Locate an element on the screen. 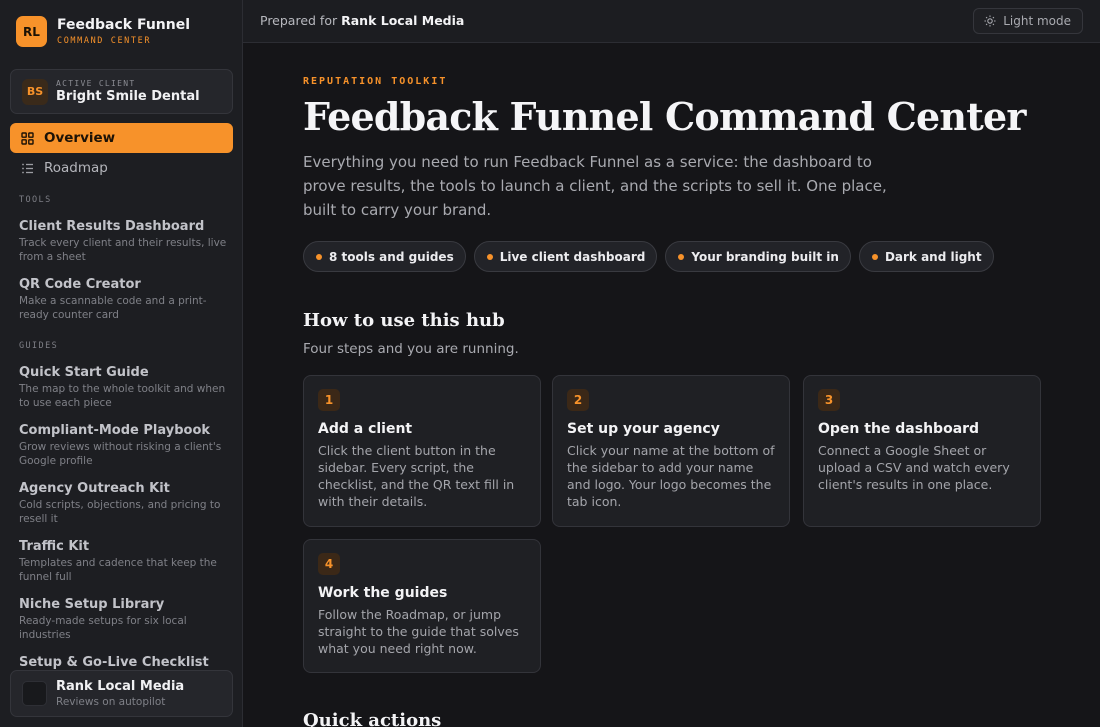  nav-item-label: Roadmap is located at coordinates (76, 168).